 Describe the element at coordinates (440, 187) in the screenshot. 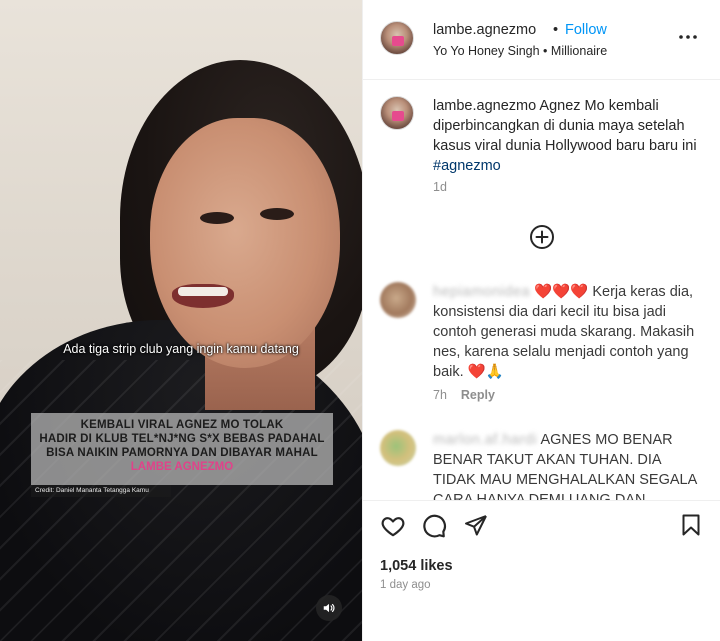

I see `caption-timestamp: 1d` at that location.